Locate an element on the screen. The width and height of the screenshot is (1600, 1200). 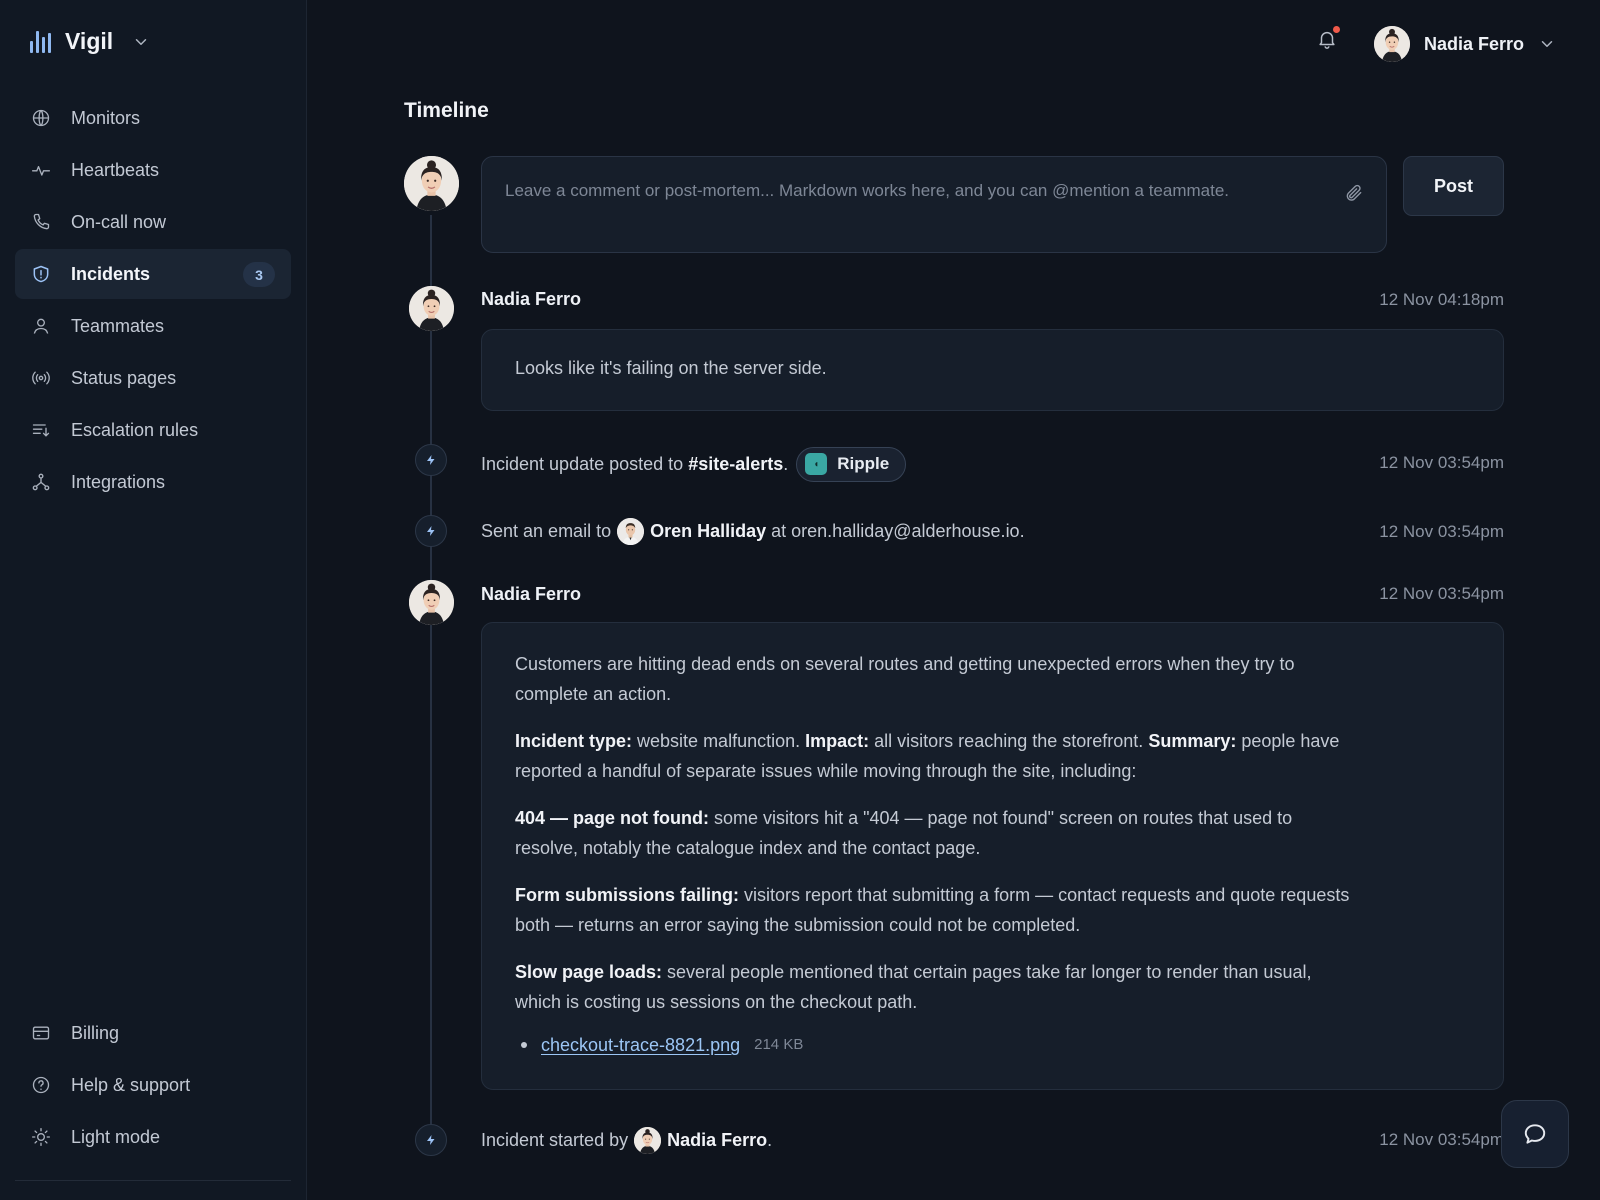
timeline-event: Incident started by Nadia Ferro. is located at coordinates (626, 1140).